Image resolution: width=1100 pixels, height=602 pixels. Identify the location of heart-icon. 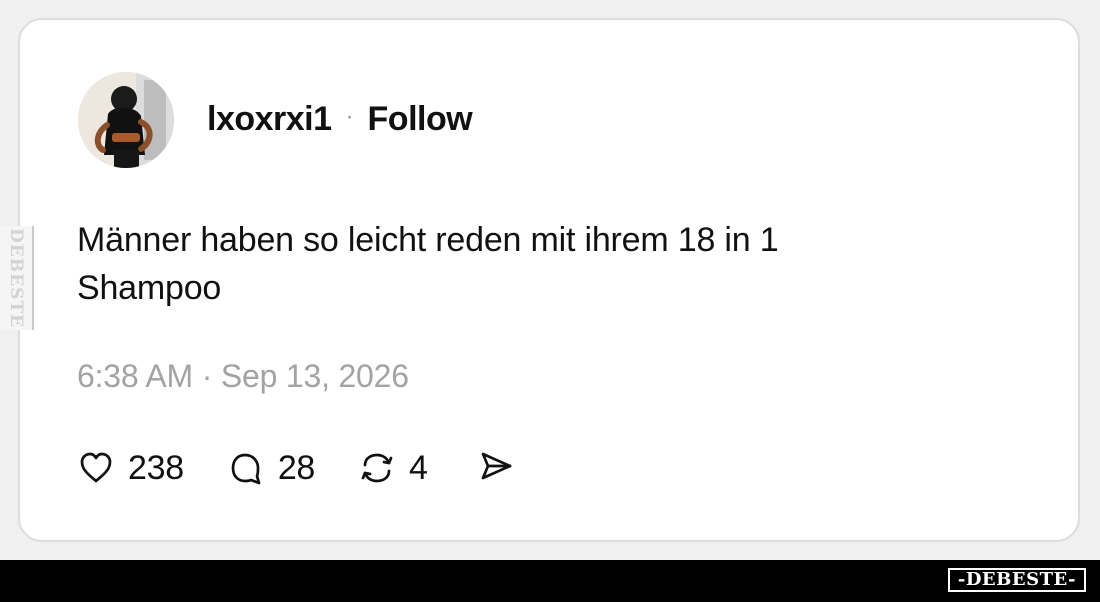
(96, 467).